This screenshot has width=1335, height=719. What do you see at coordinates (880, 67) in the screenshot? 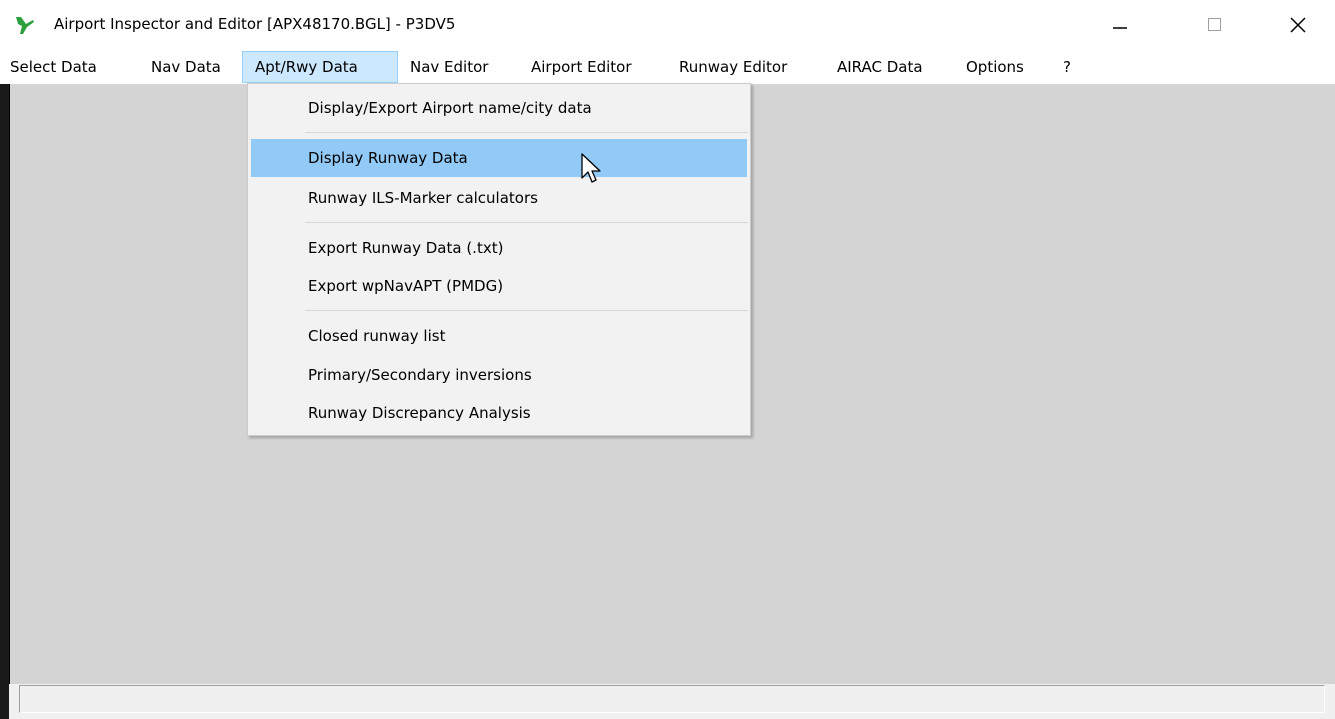
I see `menu-airac-data: AIRAC Data` at bounding box center [880, 67].